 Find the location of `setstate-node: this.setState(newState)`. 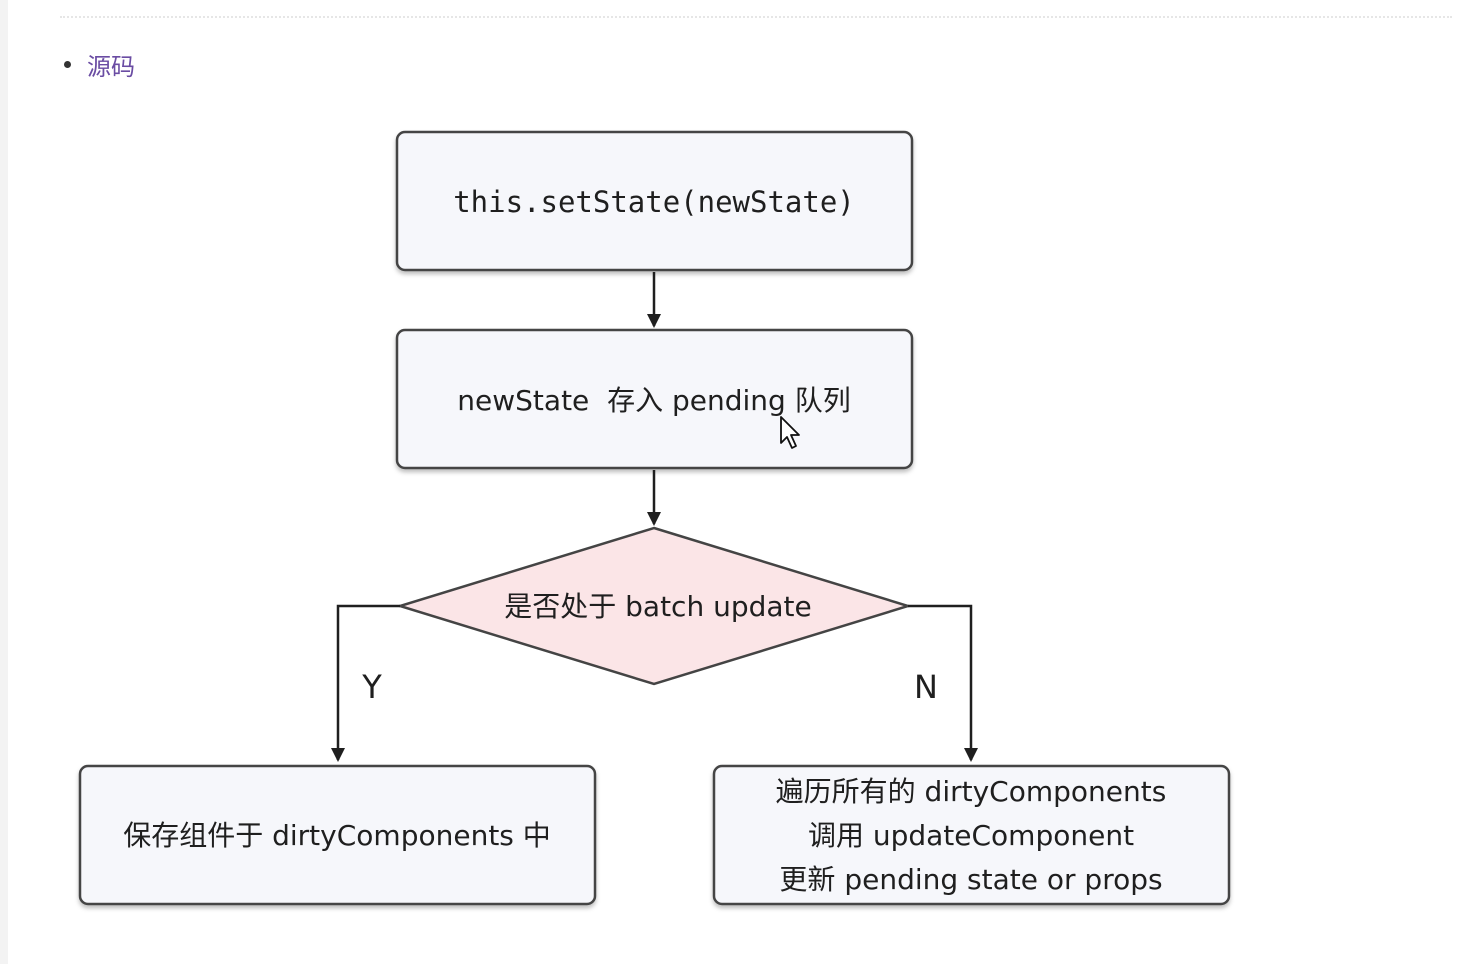

setstate-node: this.setState(newState) is located at coordinates (654, 201).